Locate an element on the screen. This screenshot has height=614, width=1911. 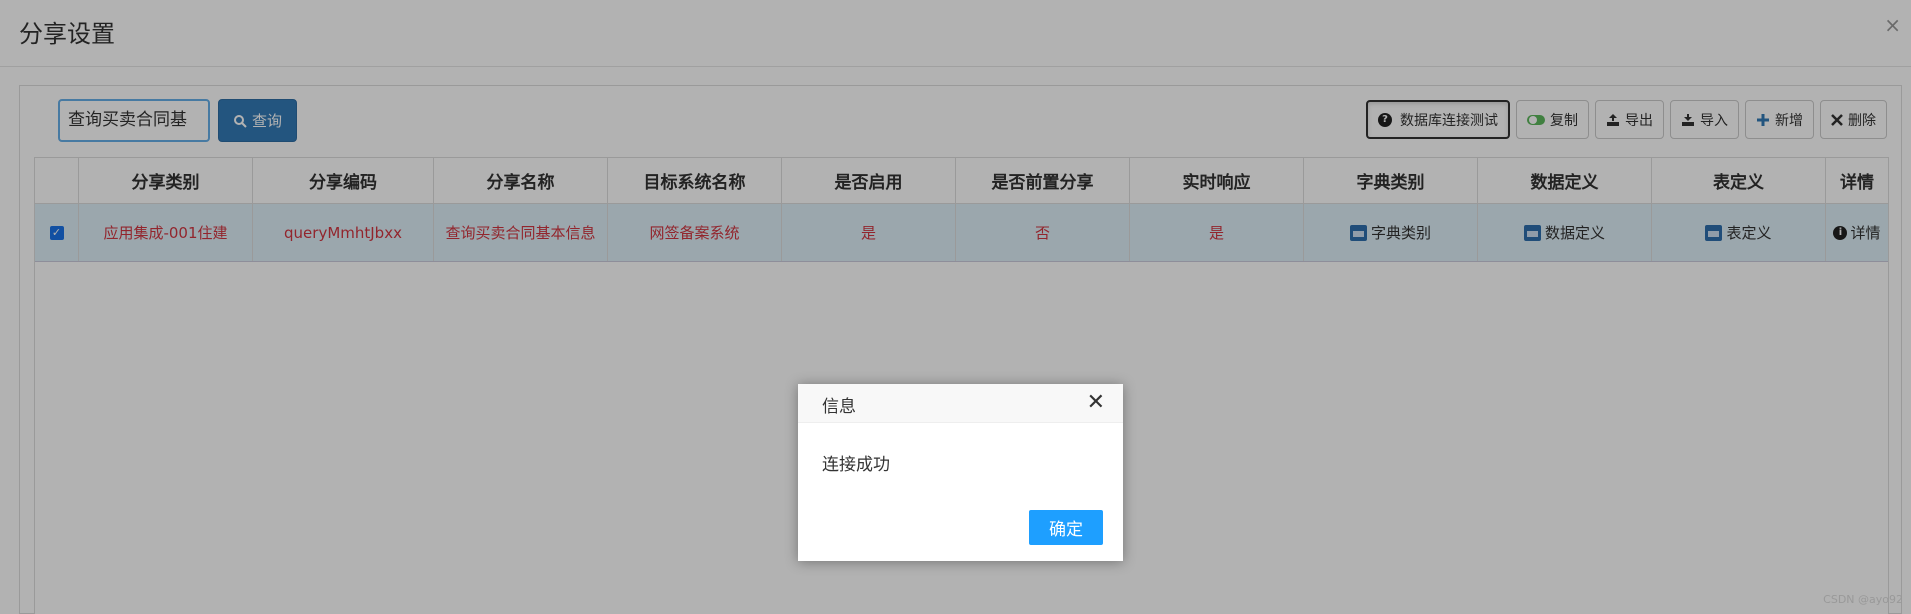
dialog-ok-button: 确定 is located at coordinates (1066, 527).